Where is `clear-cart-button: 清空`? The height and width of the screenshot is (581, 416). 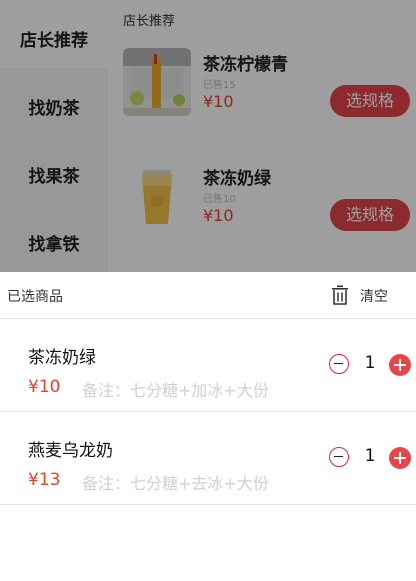 clear-cart-button: 清空 is located at coordinates (374, 296).